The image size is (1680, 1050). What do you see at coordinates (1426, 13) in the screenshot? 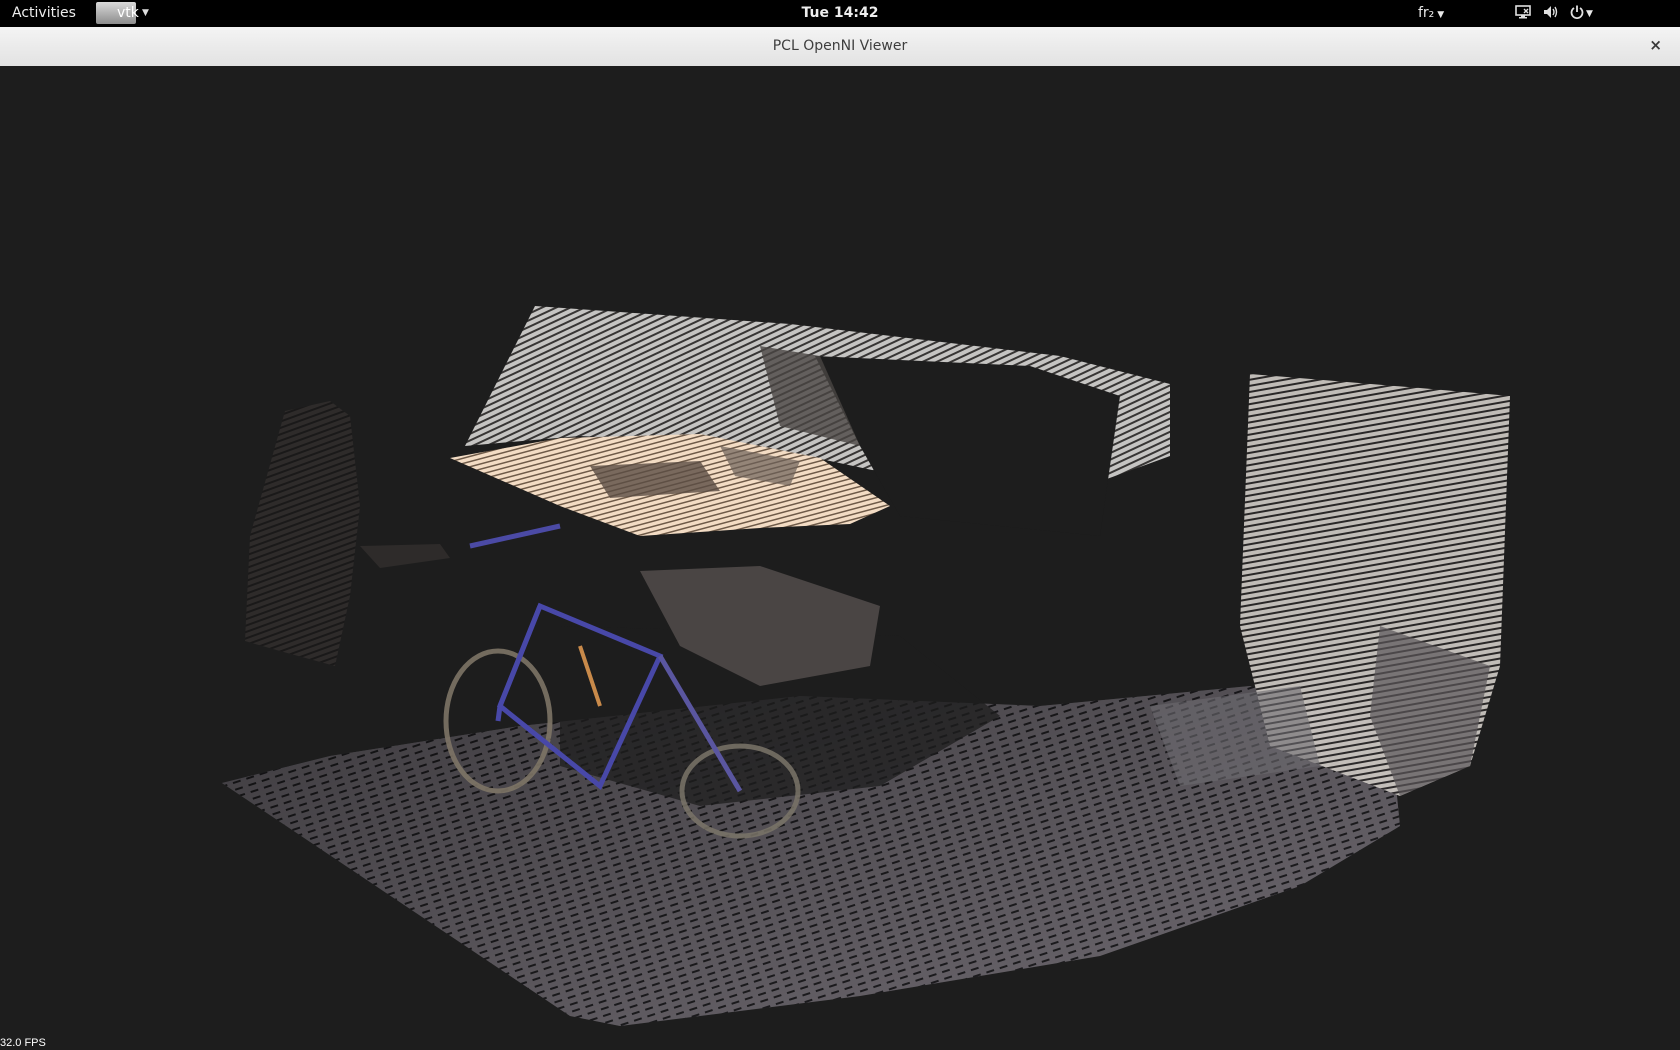
I see `keyboard-layout-label: fr₂` at bounding box center [1426, 13].